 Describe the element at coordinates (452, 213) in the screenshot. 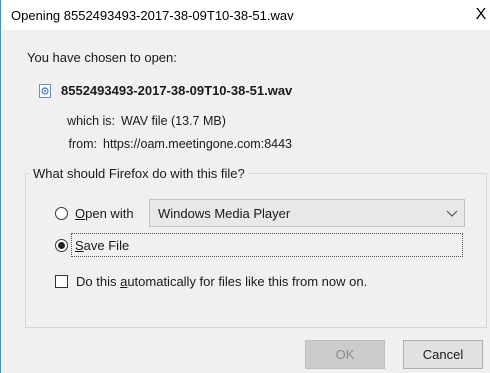

I see `chevron-down-icon` at that location.